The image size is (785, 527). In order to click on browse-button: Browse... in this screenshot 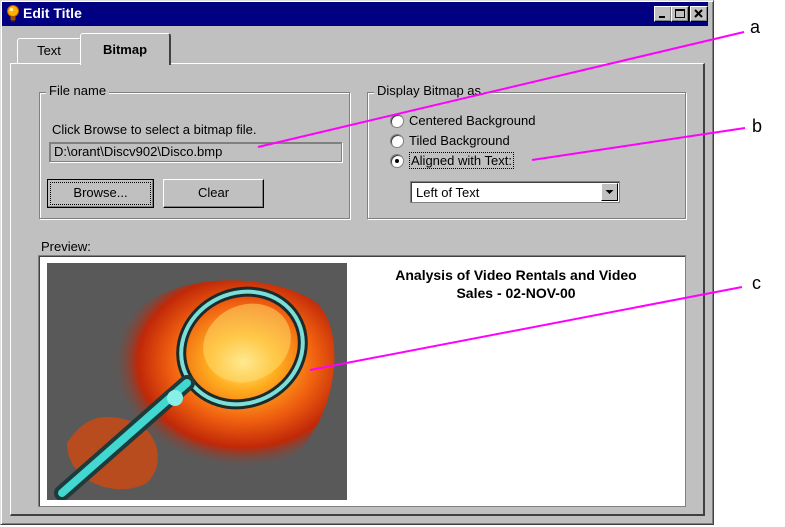, I will do `click(100, 193)`.